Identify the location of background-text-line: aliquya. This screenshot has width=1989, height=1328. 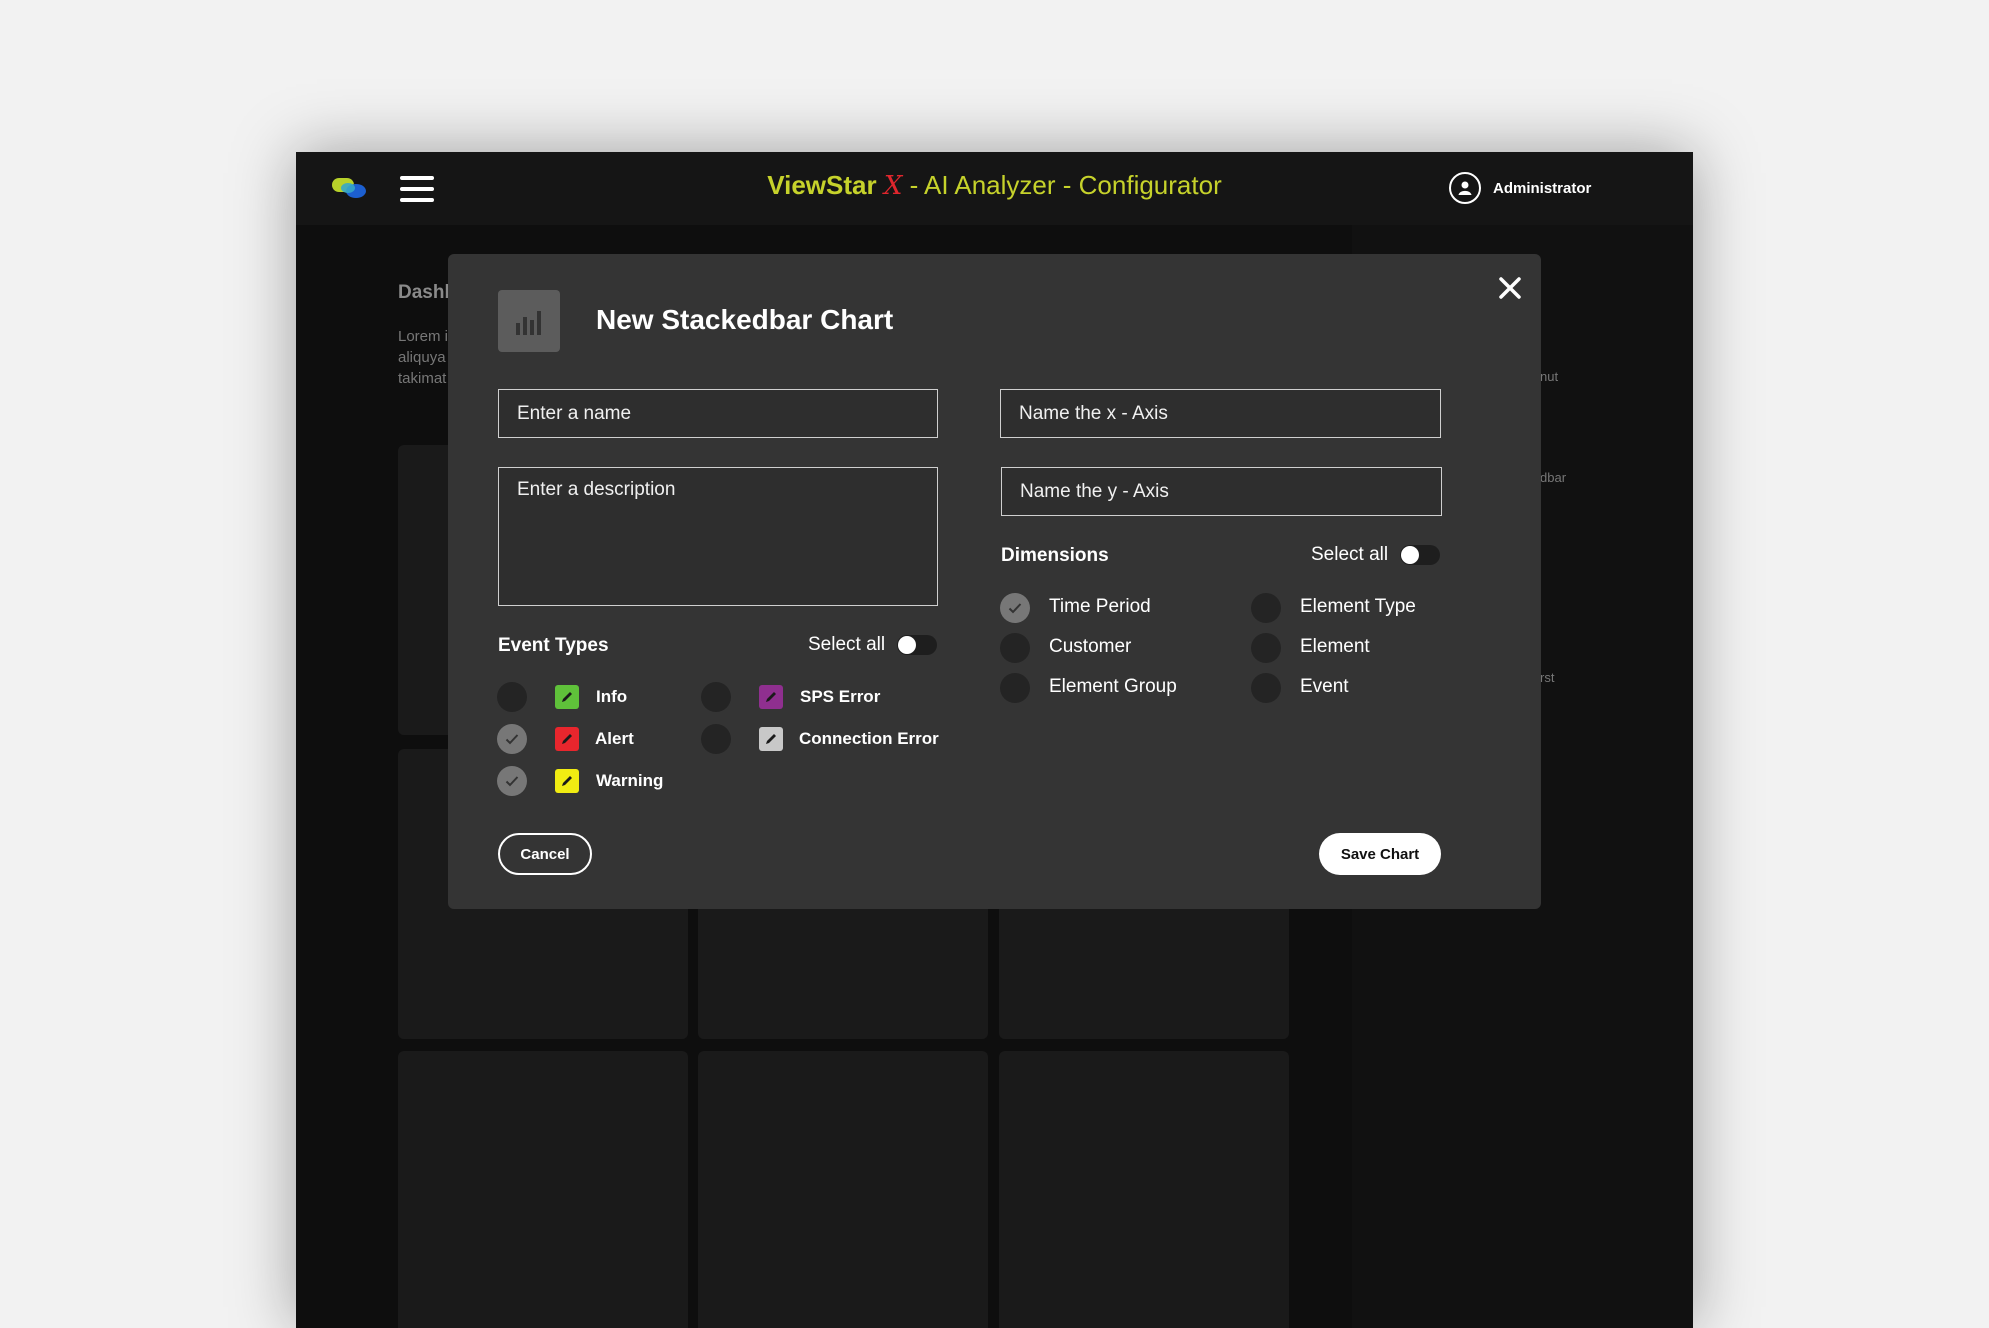
(422, 357).